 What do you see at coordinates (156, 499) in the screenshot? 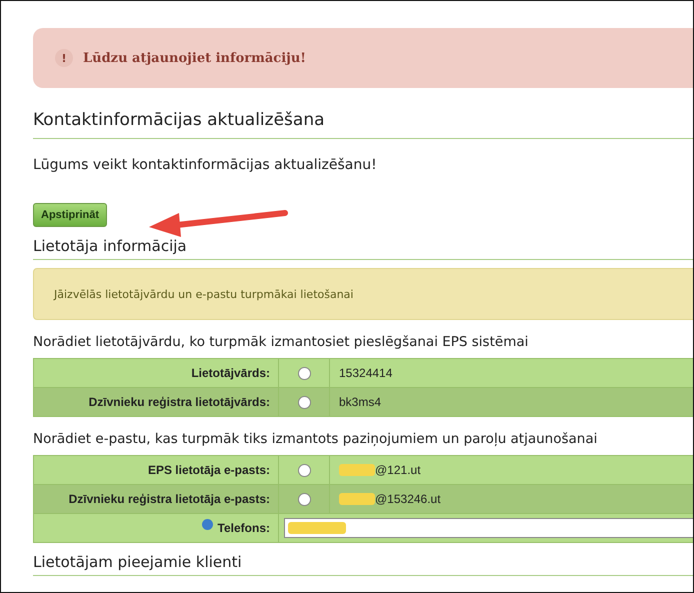
I see `field-label: Dzīvnieku reģistra lietotāja e-pasts:` at bounding box center [156, 499].